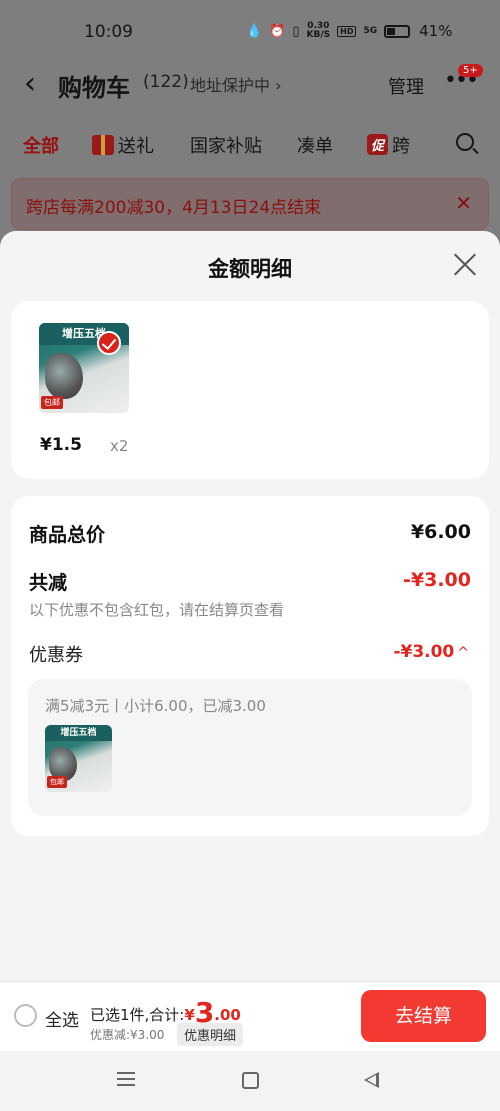 Image resolution: width=500 pixels, height=1111 pixels. Describe the element at coordinates (157, 610) in the screenshot. I see `discount-note: 以下优惠不包含红包，请在结算页查看` at that location.